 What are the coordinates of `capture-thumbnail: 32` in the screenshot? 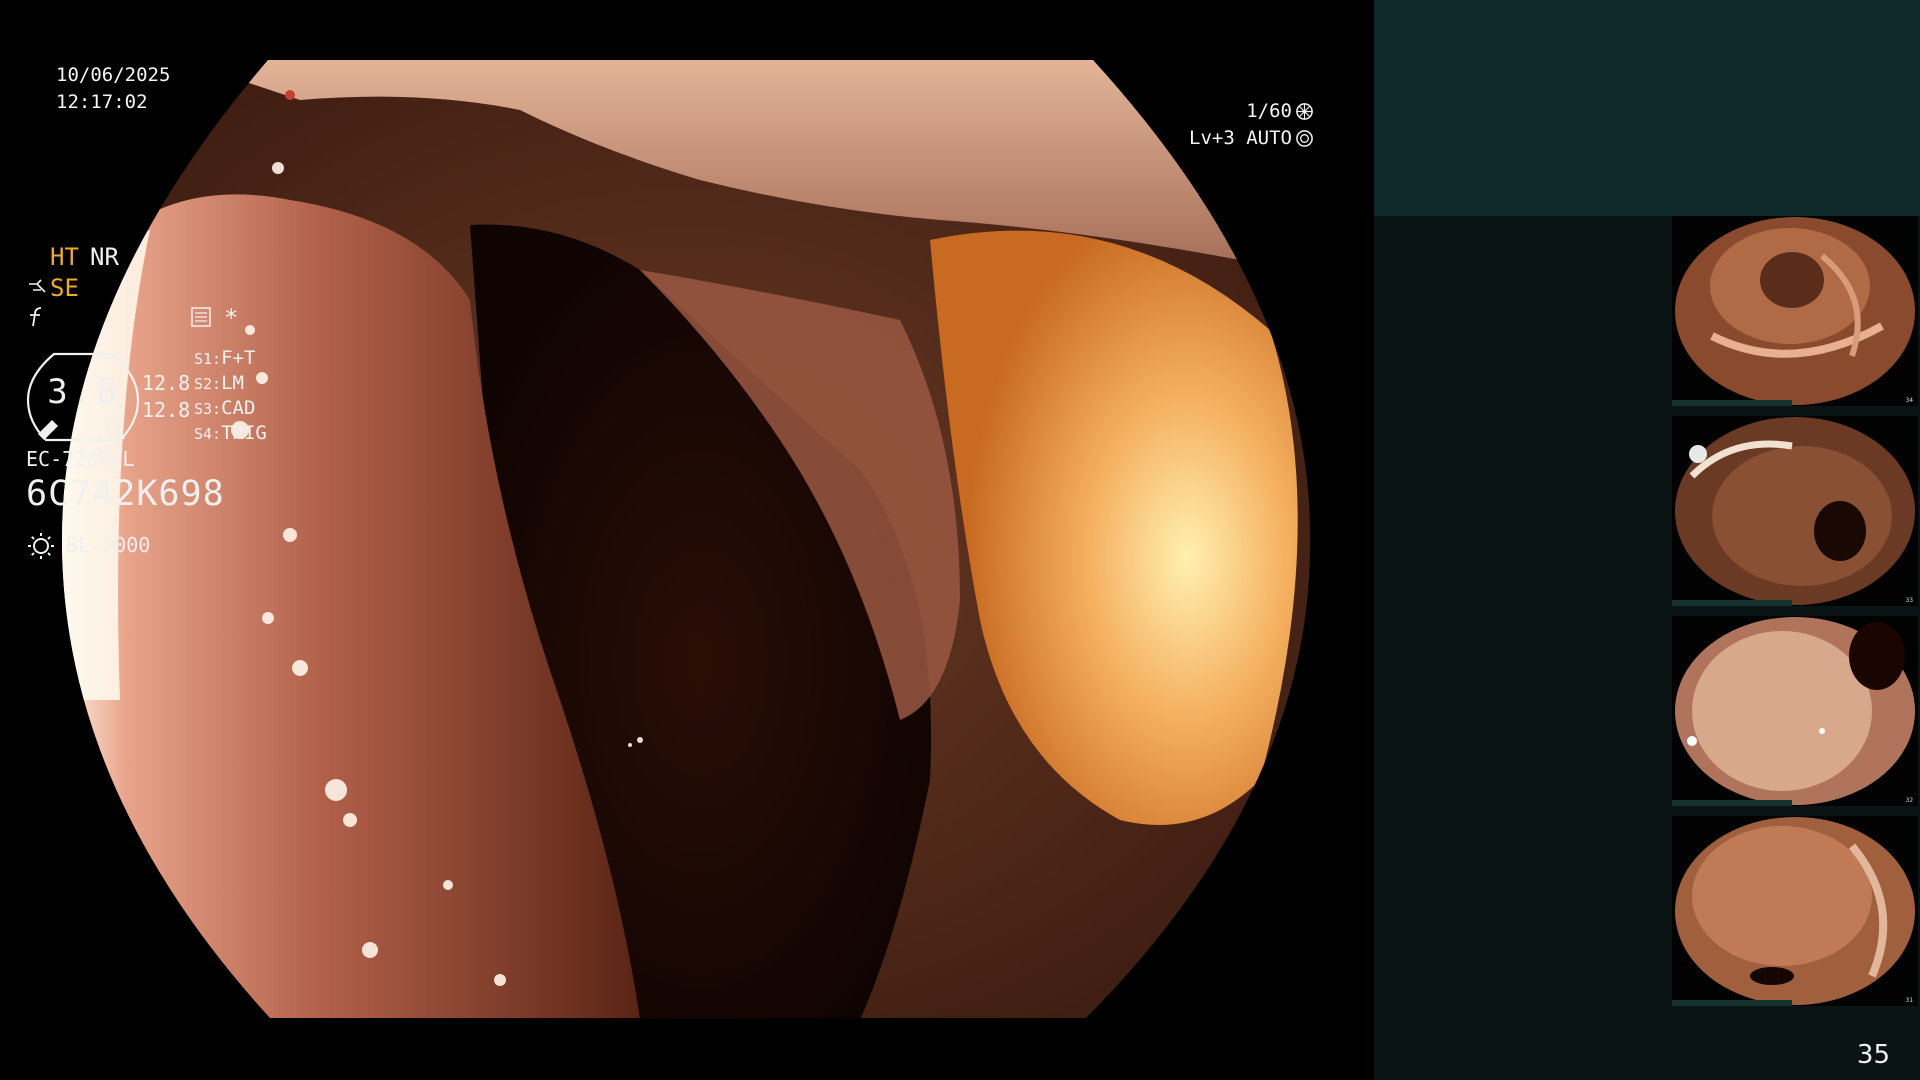 It's located at (1795, 711).